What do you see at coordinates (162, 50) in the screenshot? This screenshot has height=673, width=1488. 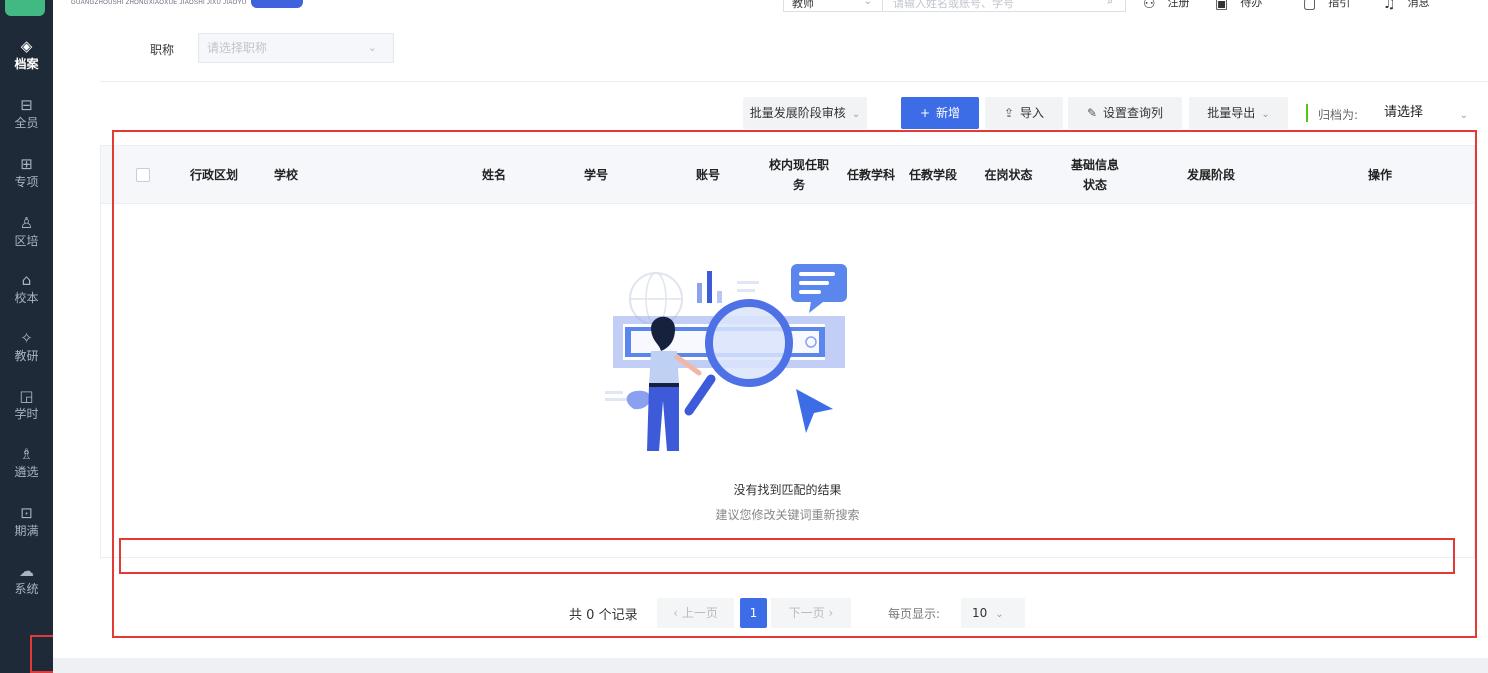 I see `filter-title-label: 职称` at bounding box center [162, 50].